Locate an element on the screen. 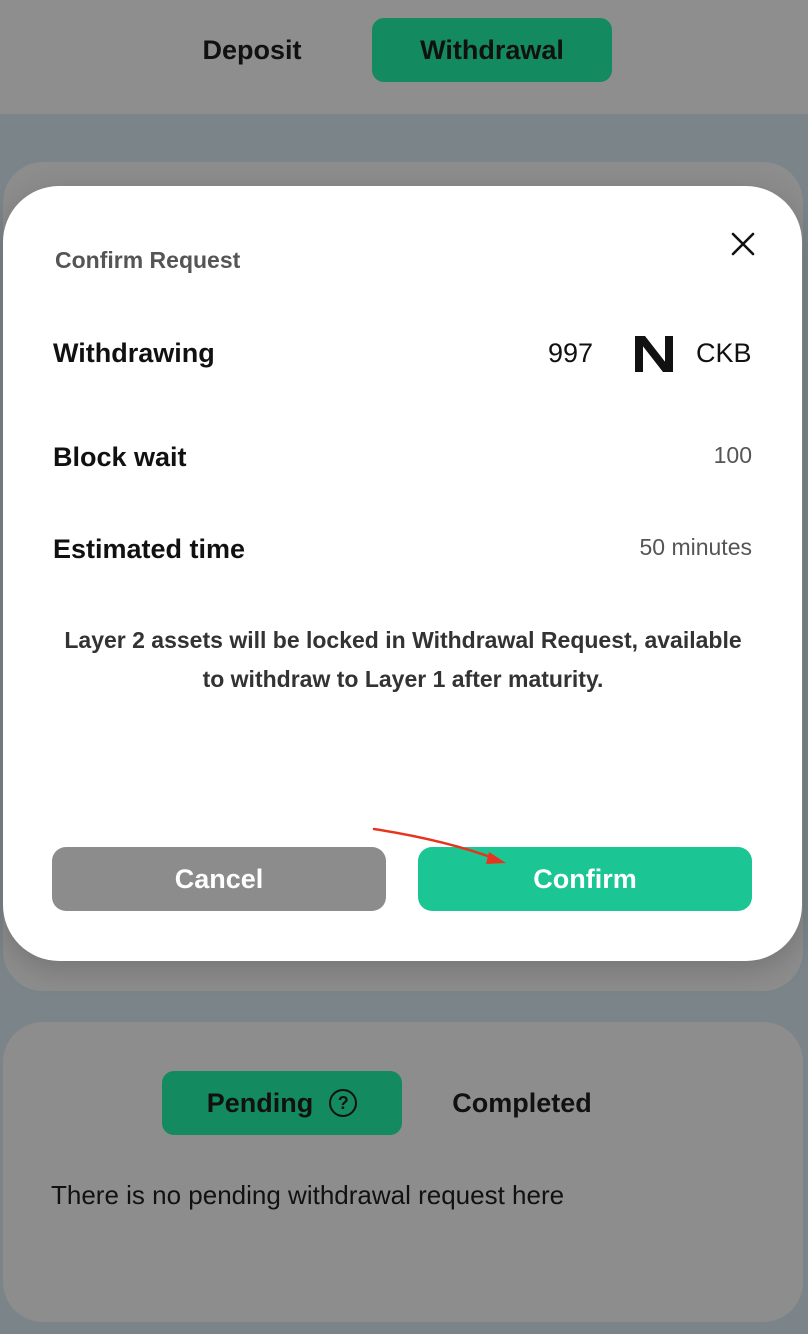 The width and height of the screenshot is (808, 1334). estimated-time-value: 50 minutes is located at coordinates (695, 547).